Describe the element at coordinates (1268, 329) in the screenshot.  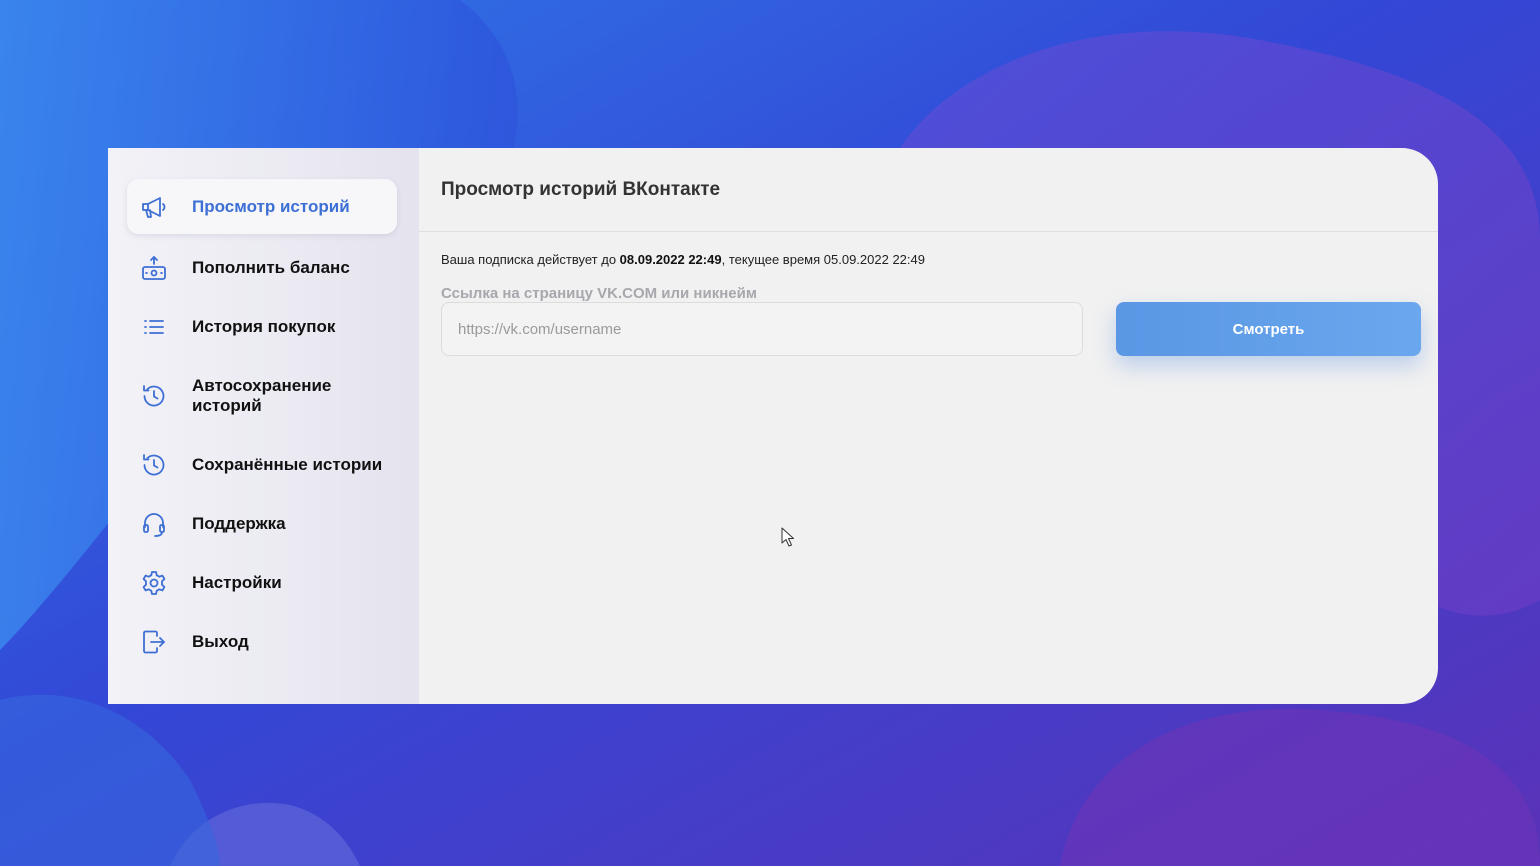
I see `watch-button: Смотреть` at that location.